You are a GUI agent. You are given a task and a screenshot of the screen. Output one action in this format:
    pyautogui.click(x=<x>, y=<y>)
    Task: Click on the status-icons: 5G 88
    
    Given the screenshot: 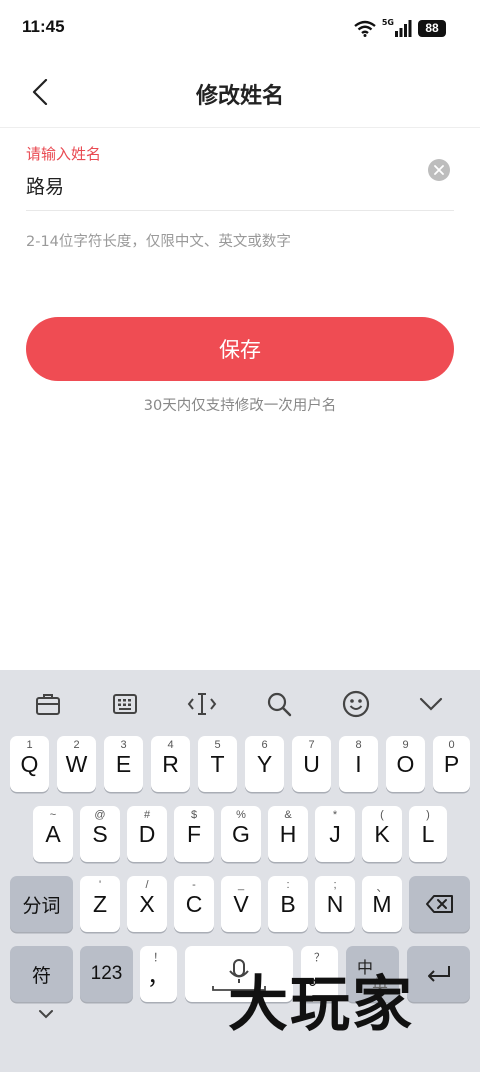 What is the action you would take?
    pyautogui.click(x=400, y=28)
    